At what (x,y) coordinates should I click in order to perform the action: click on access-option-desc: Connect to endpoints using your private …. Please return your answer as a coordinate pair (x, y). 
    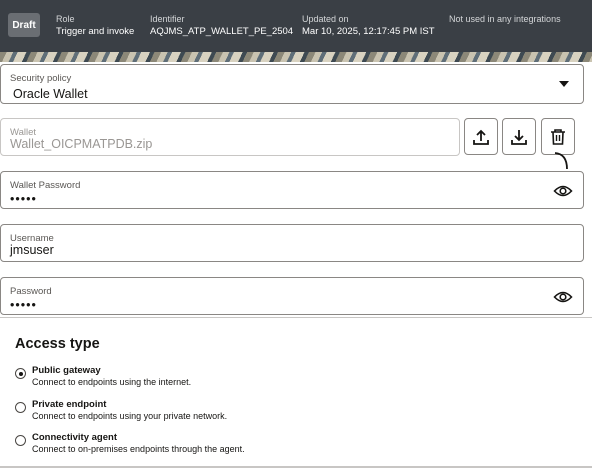
    Looking at the image, I should click on (130, 416).